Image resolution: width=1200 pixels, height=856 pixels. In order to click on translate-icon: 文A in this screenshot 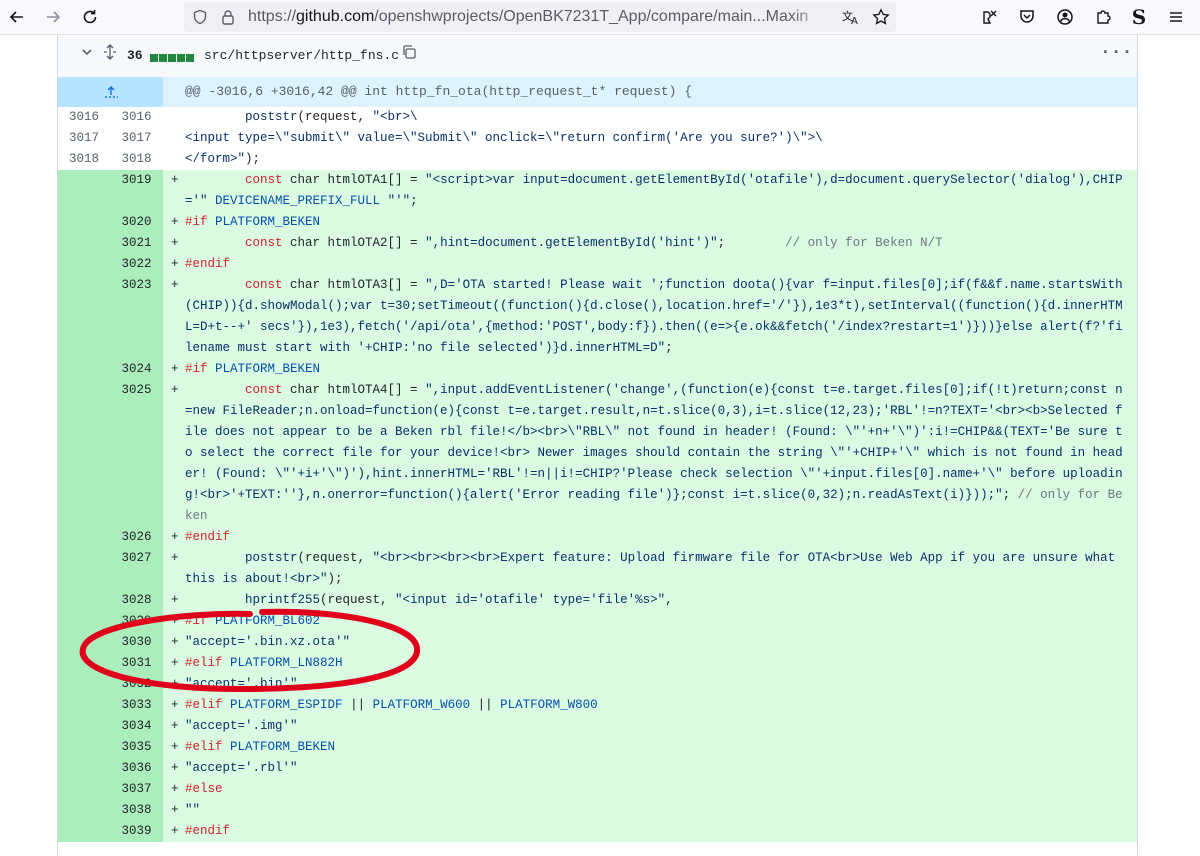, I will do `click(850, 17)`.